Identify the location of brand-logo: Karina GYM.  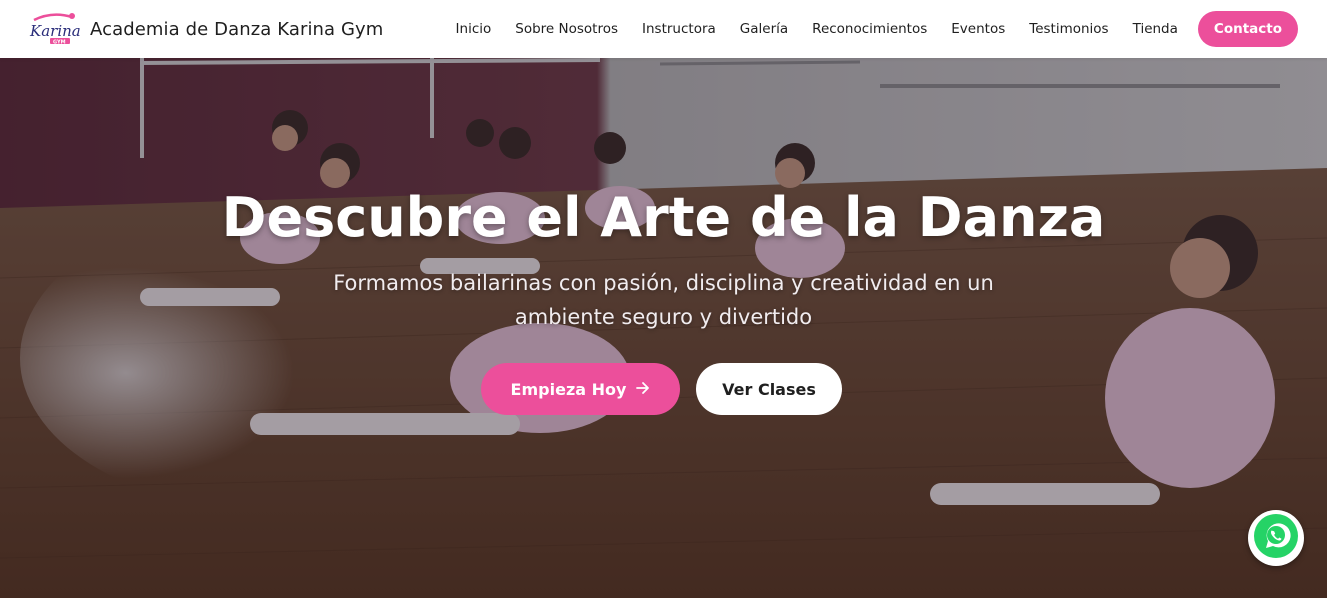
(54, 29).